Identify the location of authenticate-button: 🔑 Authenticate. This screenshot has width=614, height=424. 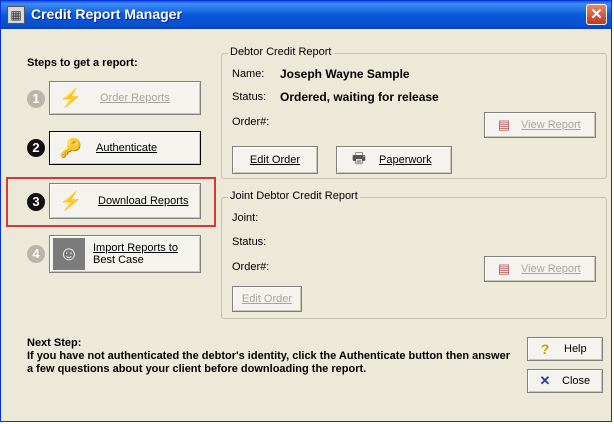
(125, 148).